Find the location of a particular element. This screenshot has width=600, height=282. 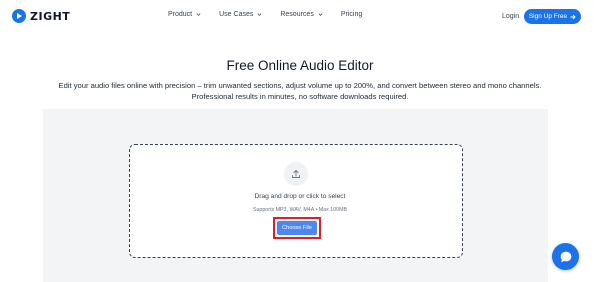

nav-item-product: Product is located at coordinates (184, 14).